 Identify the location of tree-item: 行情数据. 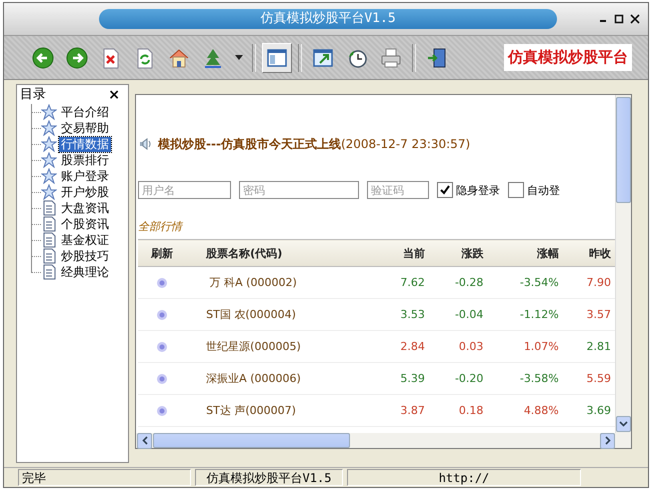
(85, 144).